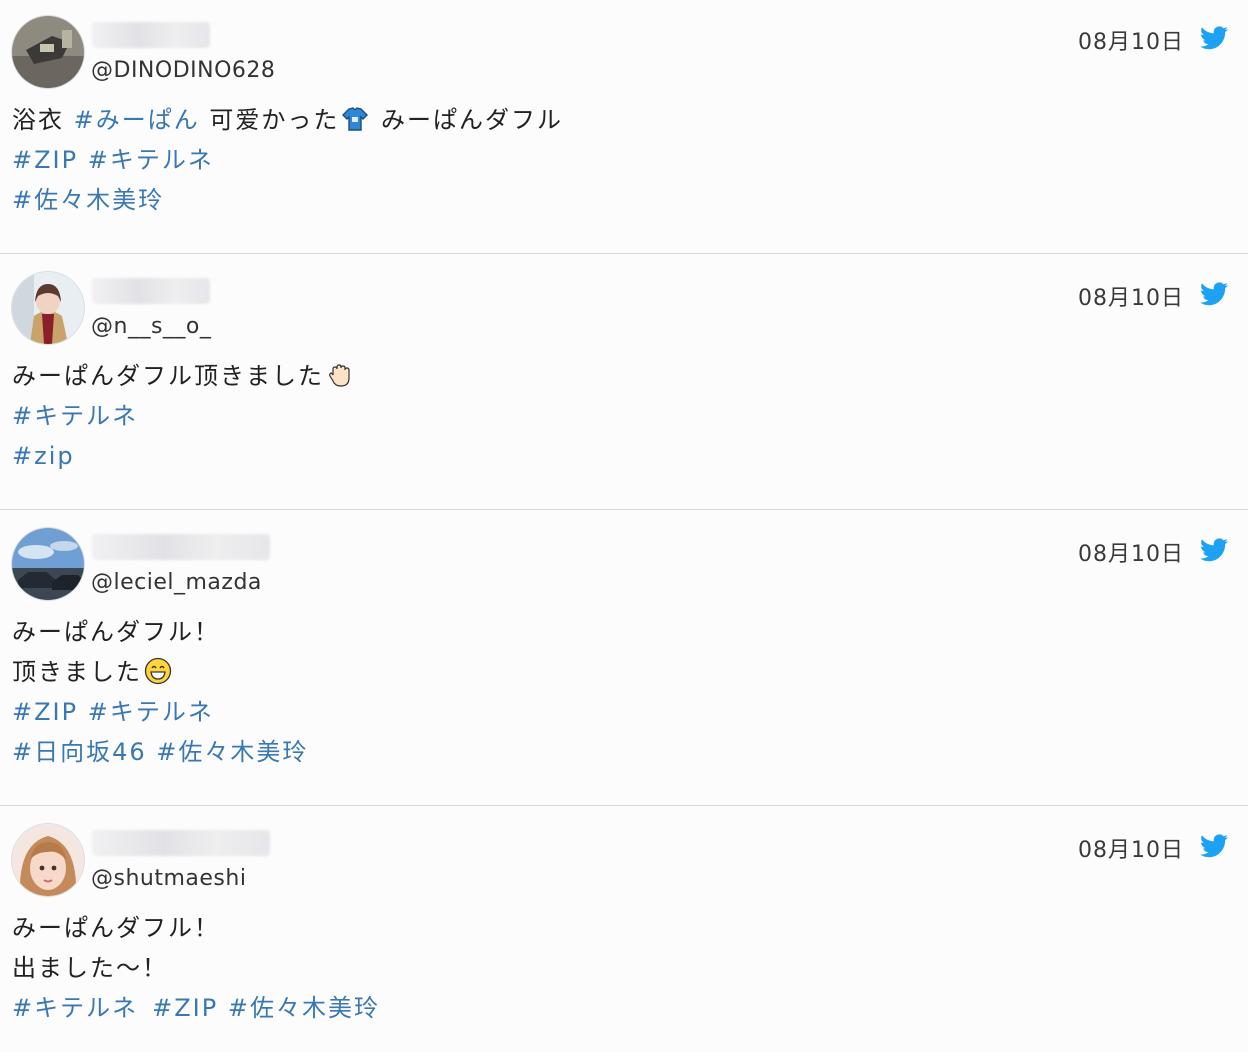 This screenshot has width=1248, height=1052. What do you see at coordinates (168, 878) in the screenshot?
I see `user-handle: @shutmaeshi` at bounding box center [168, 878].